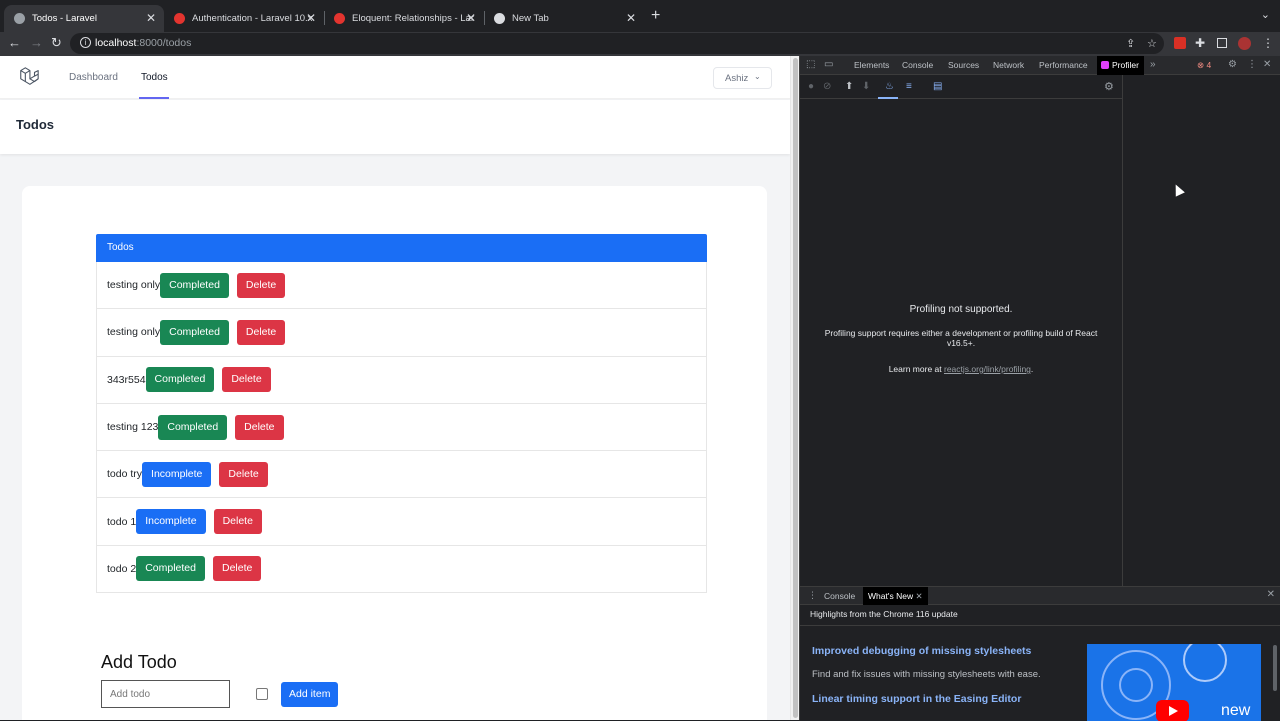 The image size is (1280, 721). I want to click on device-toolbar-icon: ▭, so click(828, 64).